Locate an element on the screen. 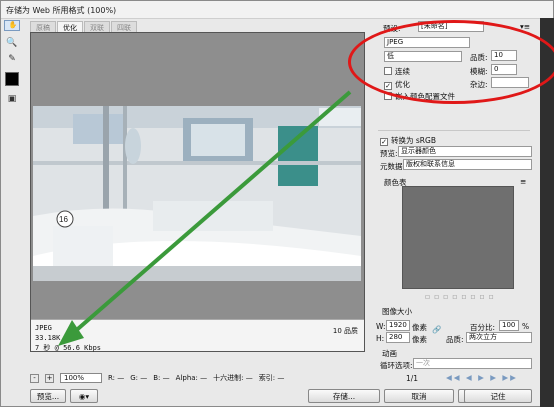 This screenshot has width=554, height=407. browser-preview-icon: ◉▾ is located at coordinates (84, 396).